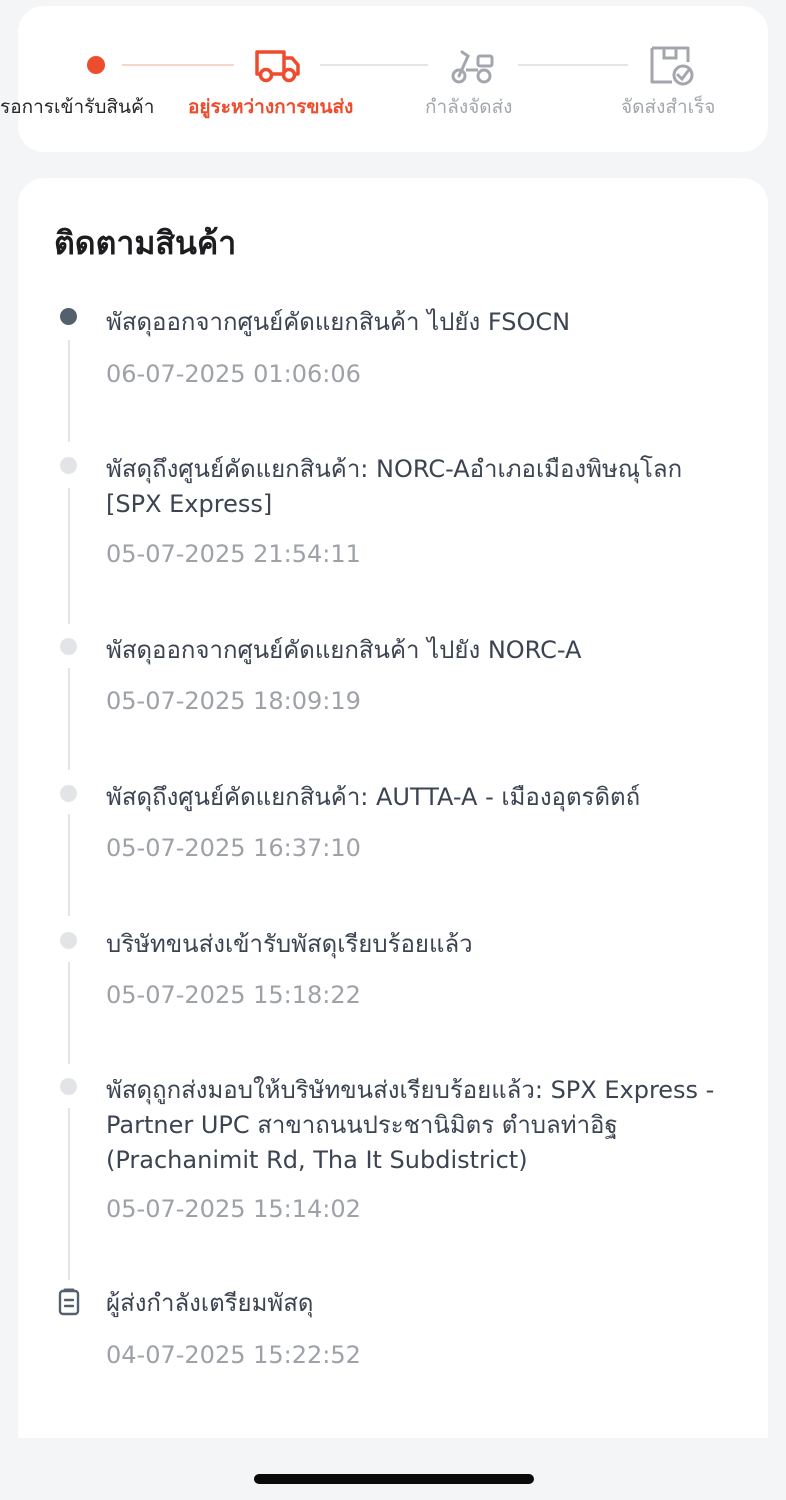 This screenshot has width=786, height=1500. I want to click on step-label-in-transit: อยู่ระหว่างการขนส่ง, so click(271, 107).